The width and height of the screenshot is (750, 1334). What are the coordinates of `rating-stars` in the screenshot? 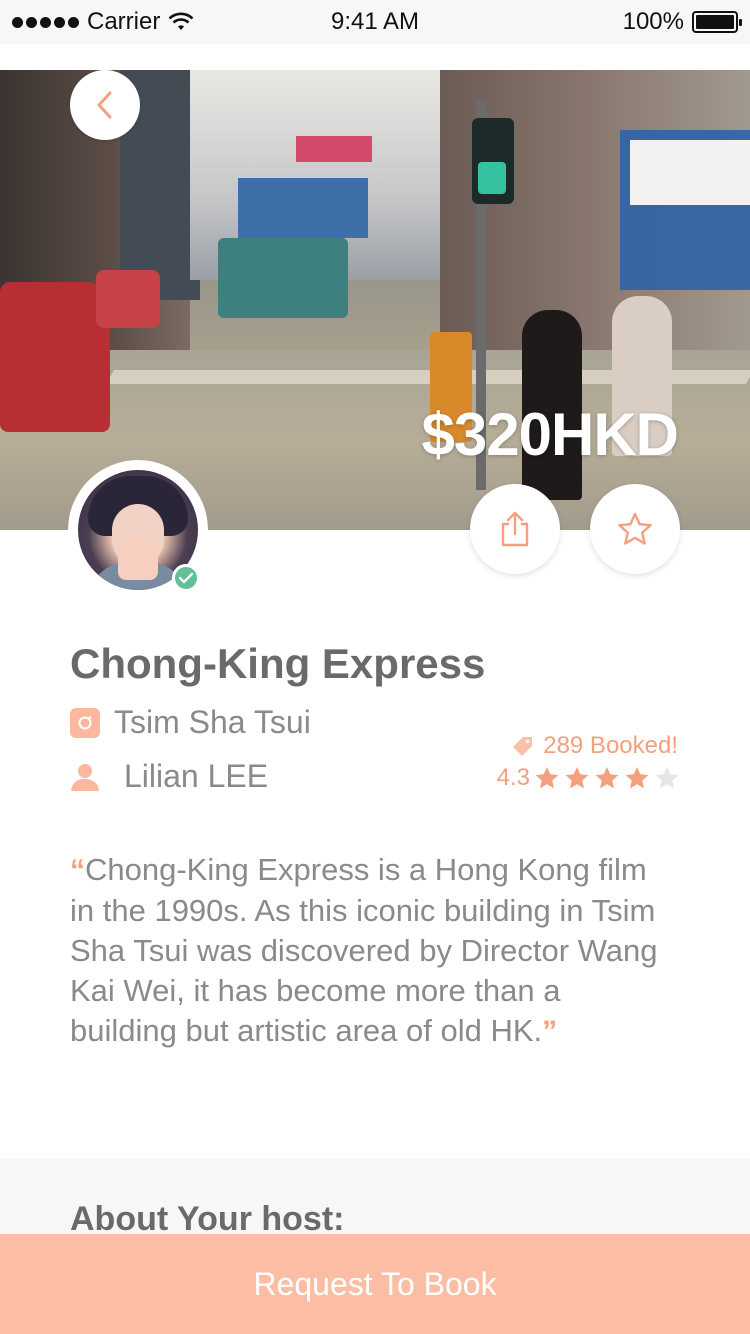 It's located at (607, 778).